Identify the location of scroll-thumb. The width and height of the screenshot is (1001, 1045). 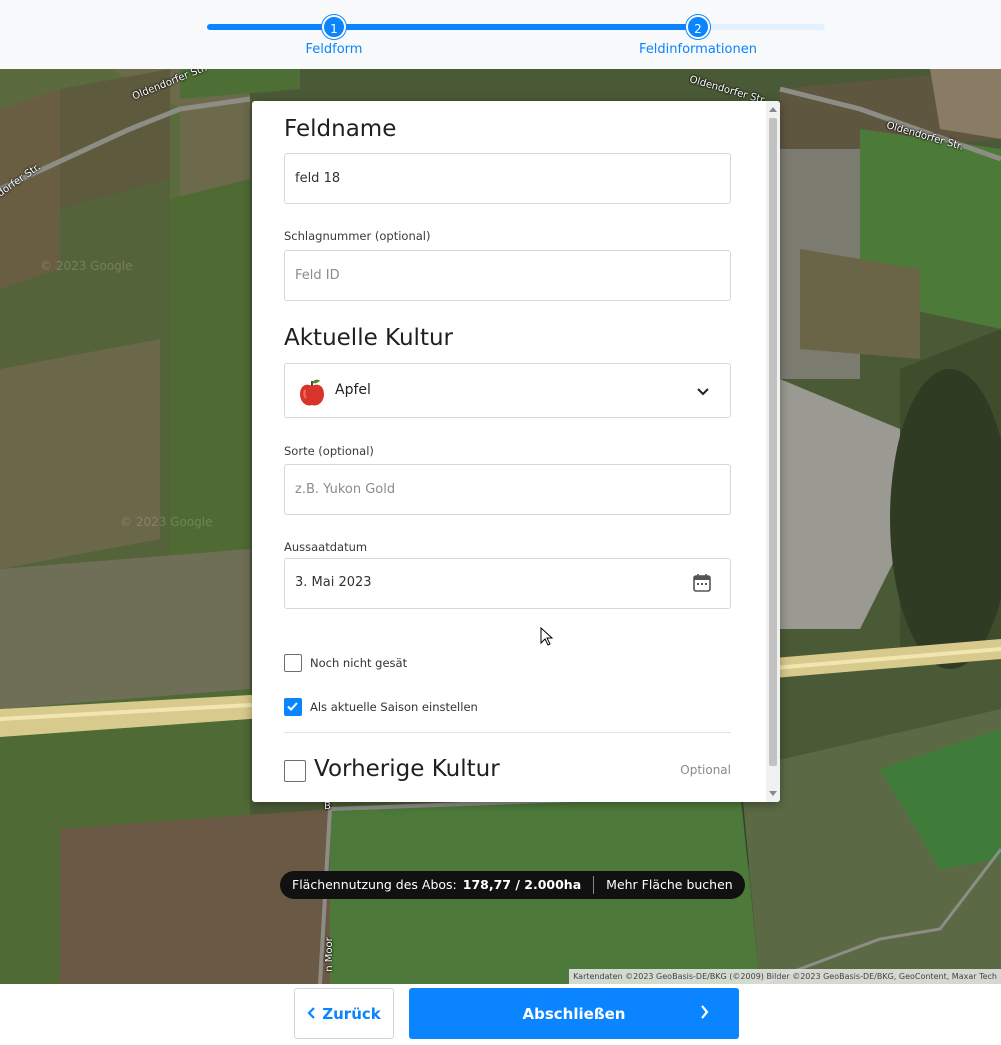
(773, 442).